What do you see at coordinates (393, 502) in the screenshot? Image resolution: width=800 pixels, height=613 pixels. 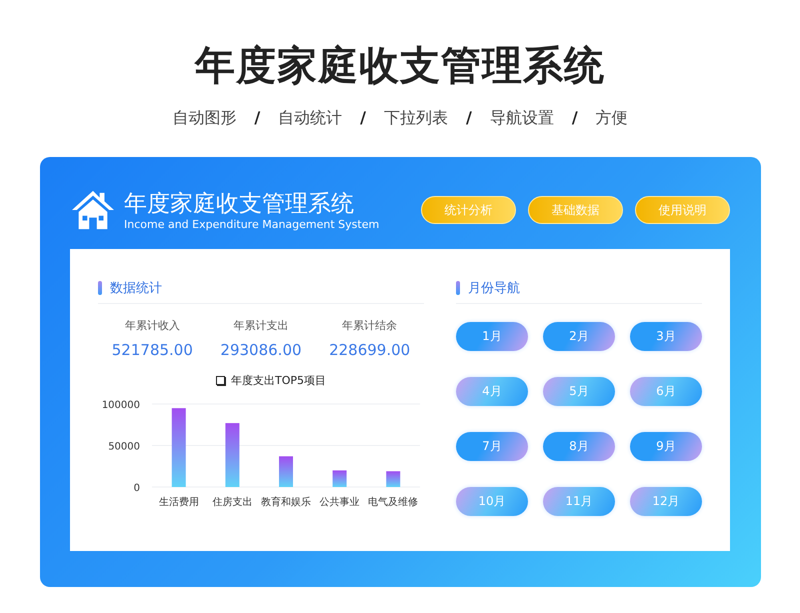 I see `axis-category-label: 电气及维修` at bounding box center [393, 502].